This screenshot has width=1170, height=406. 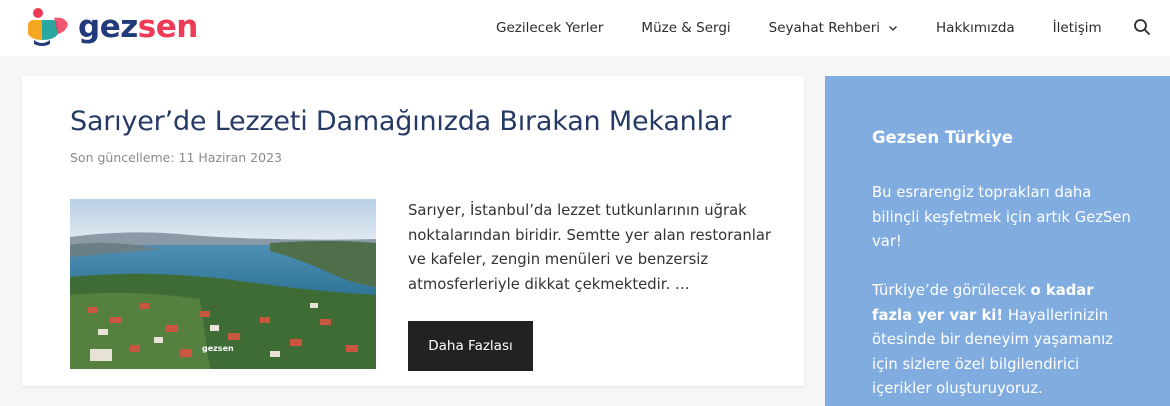 I want to click on nav-item-iletisim: İletişim, so click(x=1077, y=28).